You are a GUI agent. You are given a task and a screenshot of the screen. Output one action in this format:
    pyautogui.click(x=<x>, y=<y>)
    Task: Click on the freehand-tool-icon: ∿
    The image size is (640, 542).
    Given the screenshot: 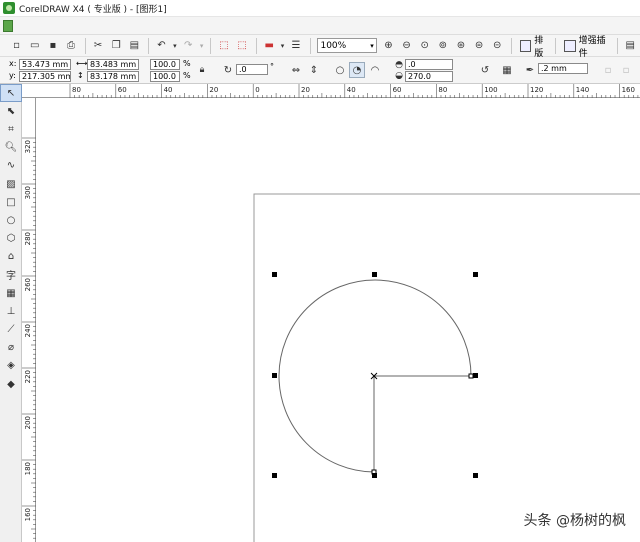 What is the action you would take?
    pyautogui.click(x=11, y=166)
    